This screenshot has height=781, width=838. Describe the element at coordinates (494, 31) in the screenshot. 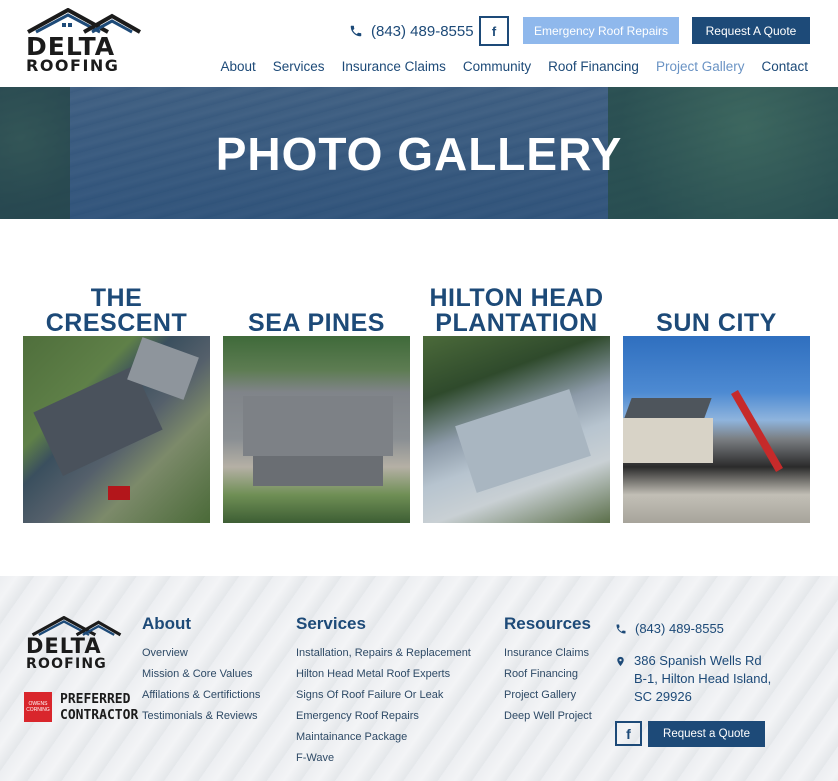

I see `facebook-icon: f` at that location.